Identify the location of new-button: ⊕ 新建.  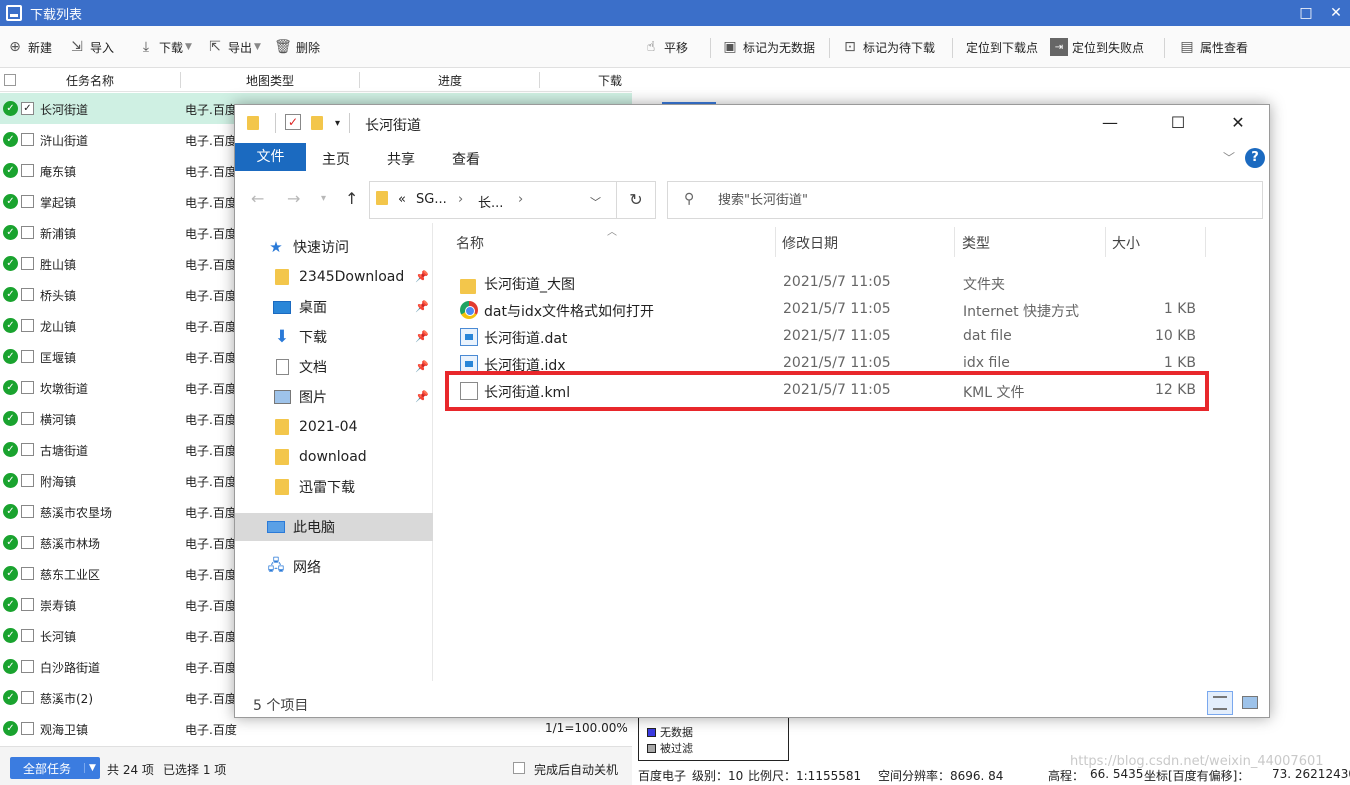
(29, 47).